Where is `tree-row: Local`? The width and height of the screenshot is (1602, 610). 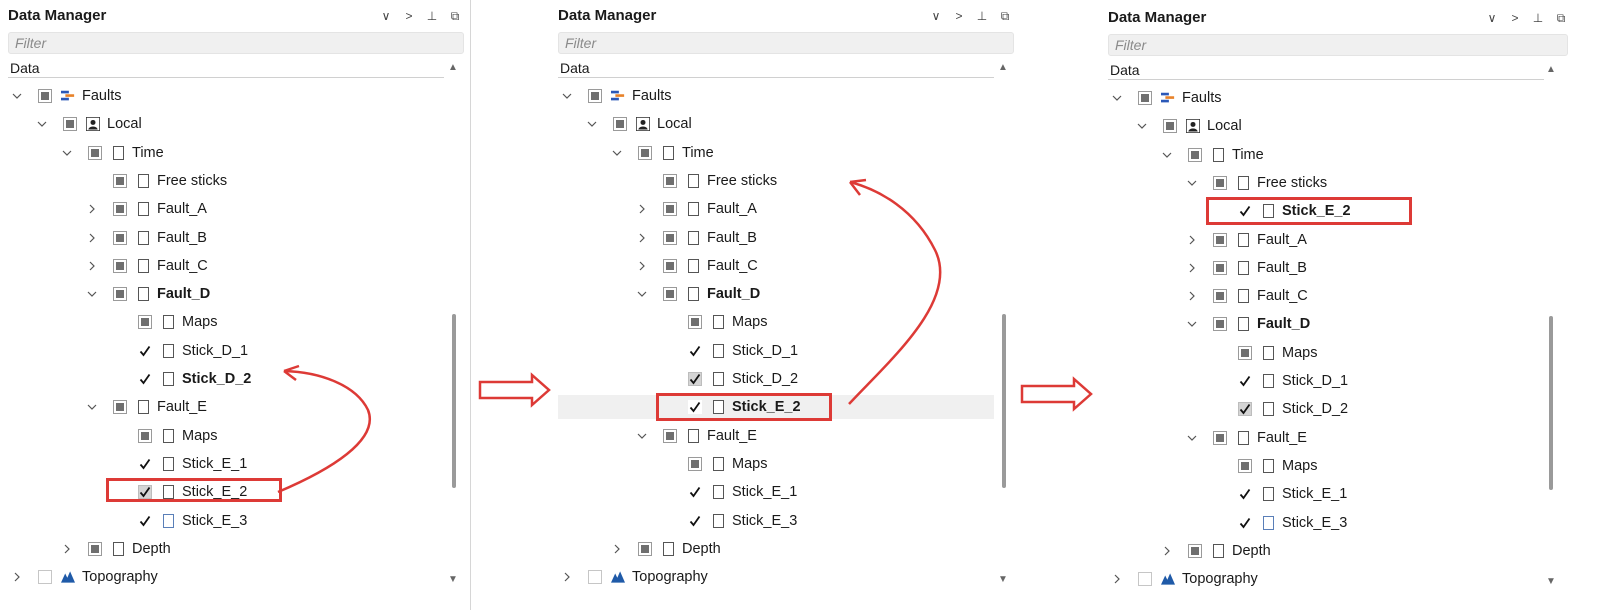
tree-row: Local is located at coordinates (88, 124).